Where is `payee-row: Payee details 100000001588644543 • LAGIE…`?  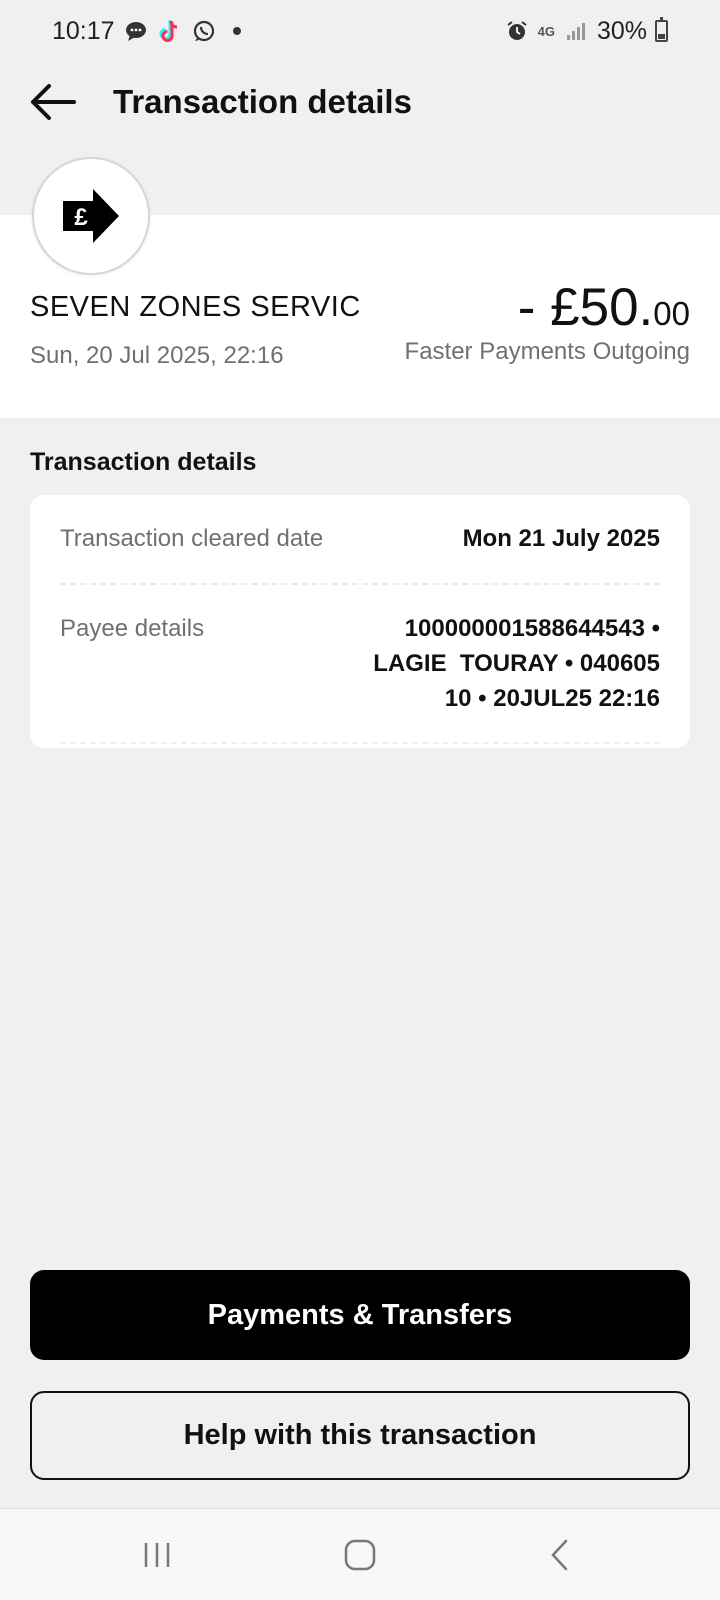 payee-row: Payee details 100000001588644543 • LAGIE… is located at coordinates (360, 666).